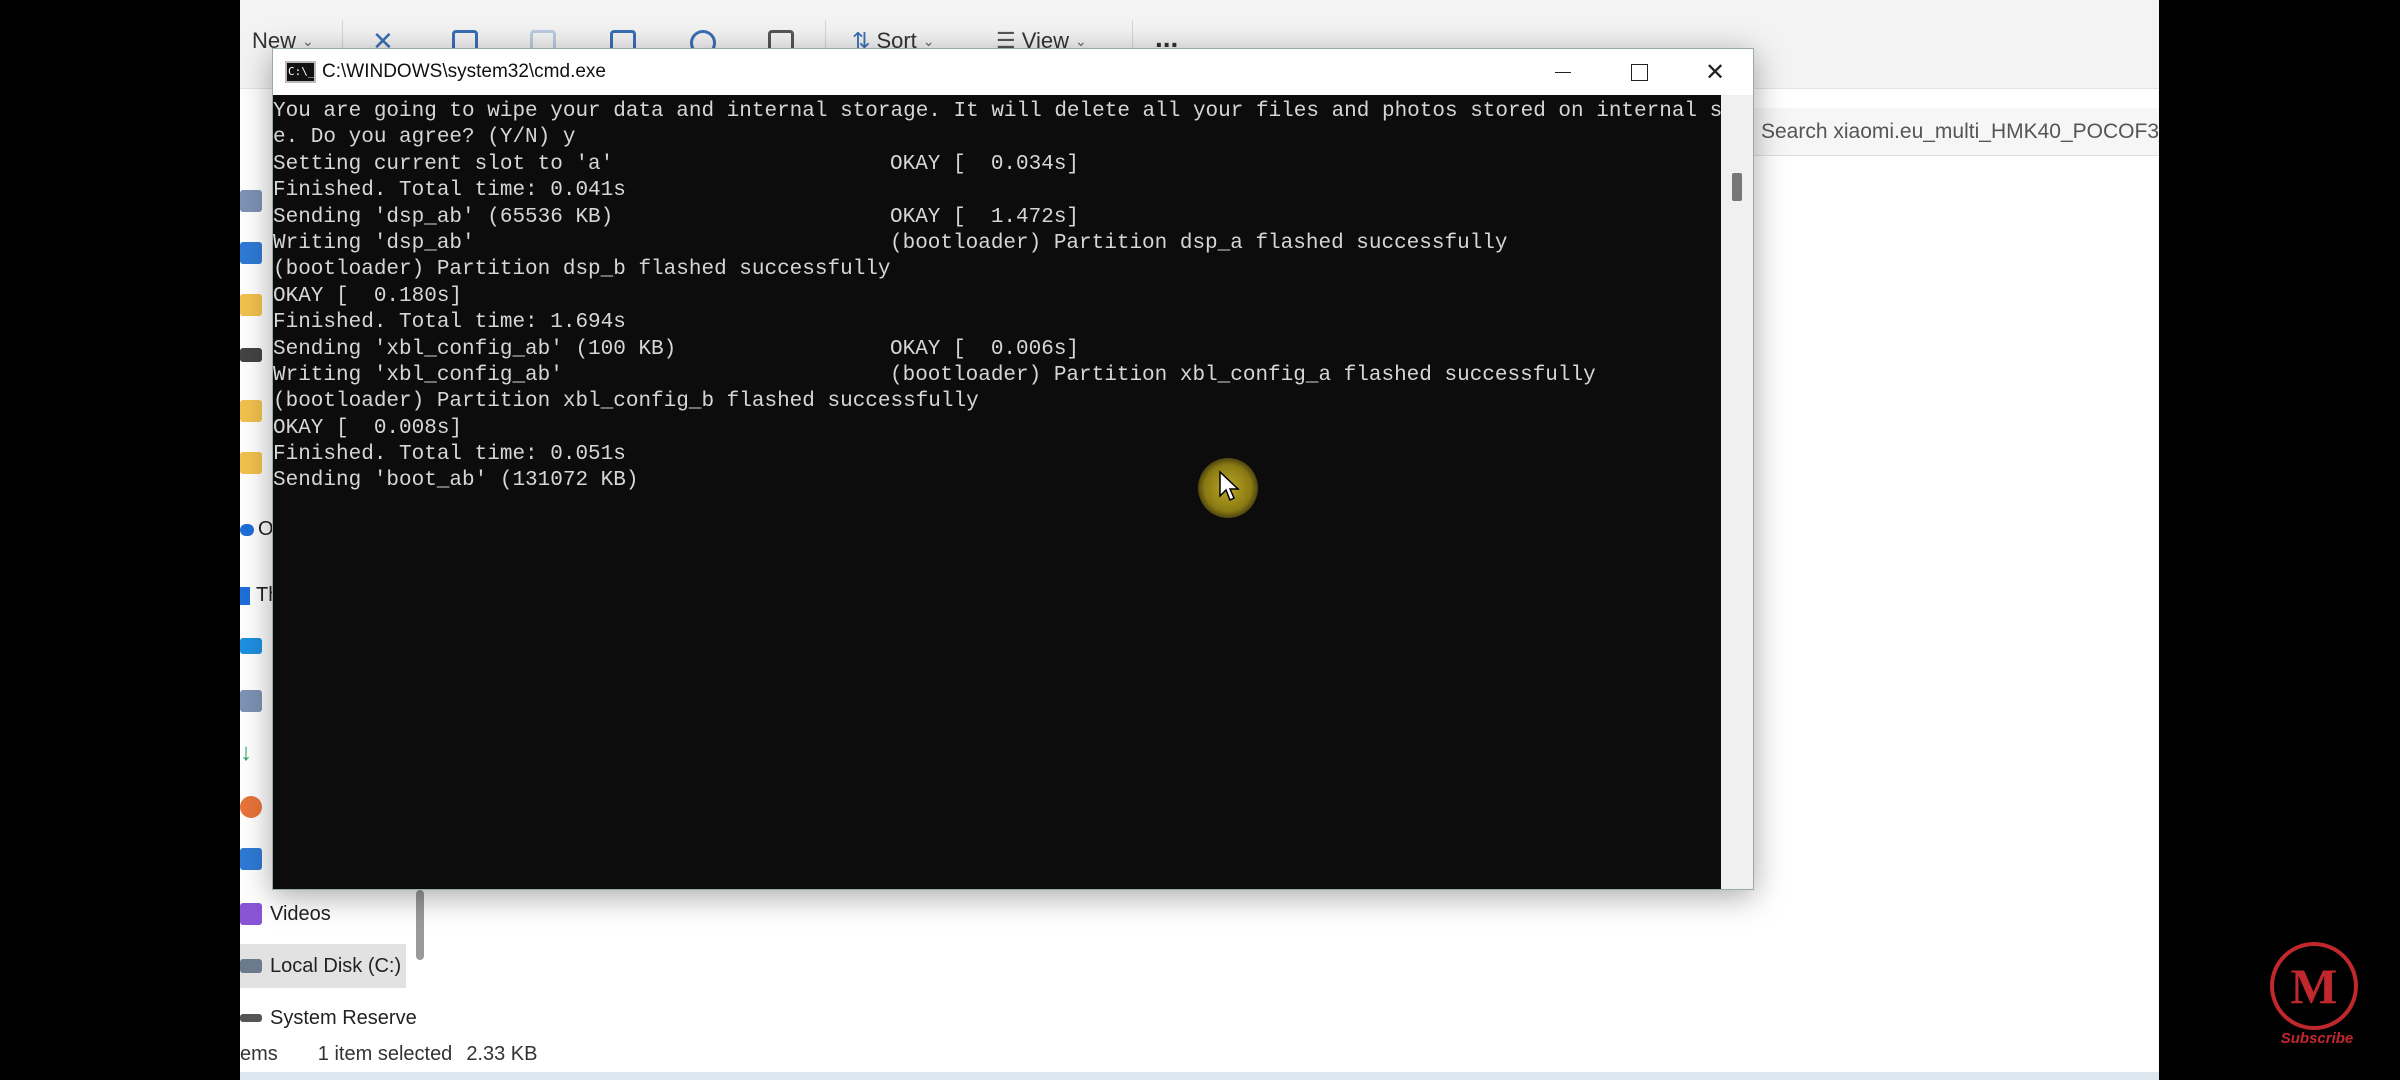 The height and width of the screenshot is (1080, 2400). Describe the element at coordinates (985, 164) in the screenshot. I see `console-line-status: OKAY [ 0.034s]` at that location.